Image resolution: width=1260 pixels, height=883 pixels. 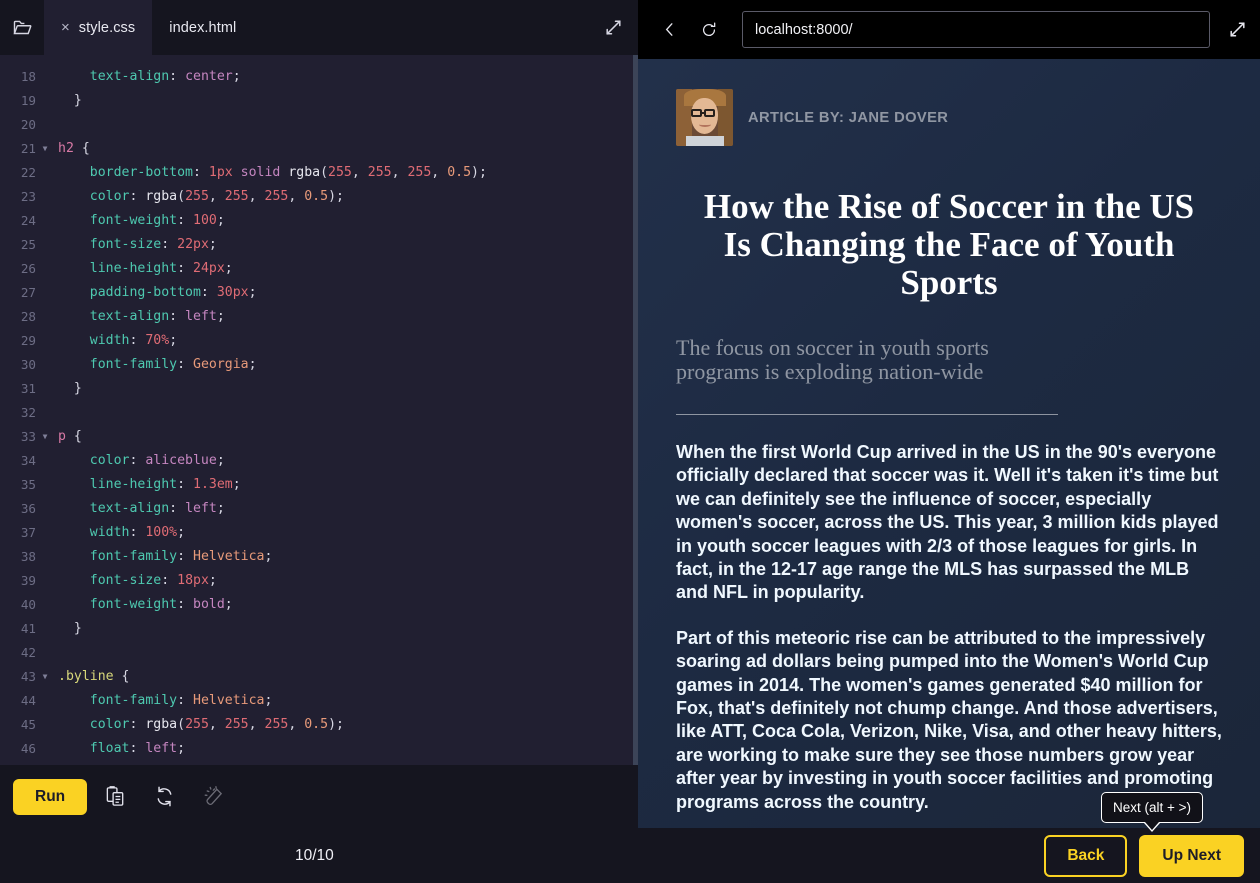 I want to click on line-number: 20, so click(x=28, y=124).